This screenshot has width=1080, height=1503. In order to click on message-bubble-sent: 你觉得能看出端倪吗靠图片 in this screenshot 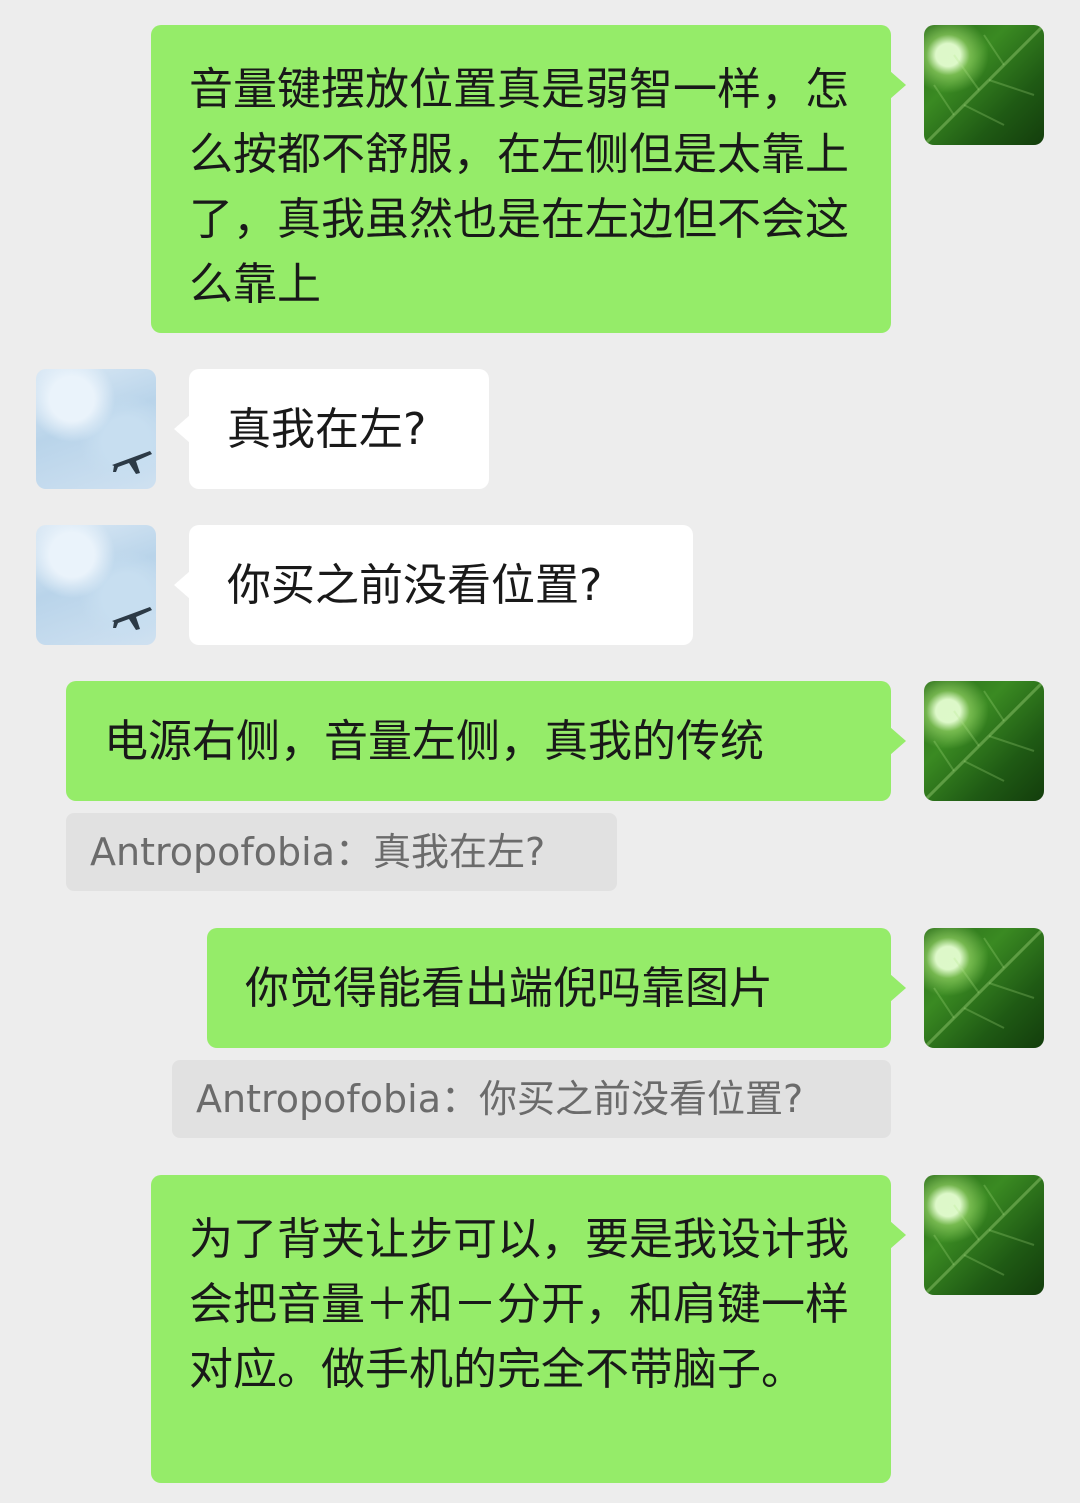, I will do `click(556, 988)`.